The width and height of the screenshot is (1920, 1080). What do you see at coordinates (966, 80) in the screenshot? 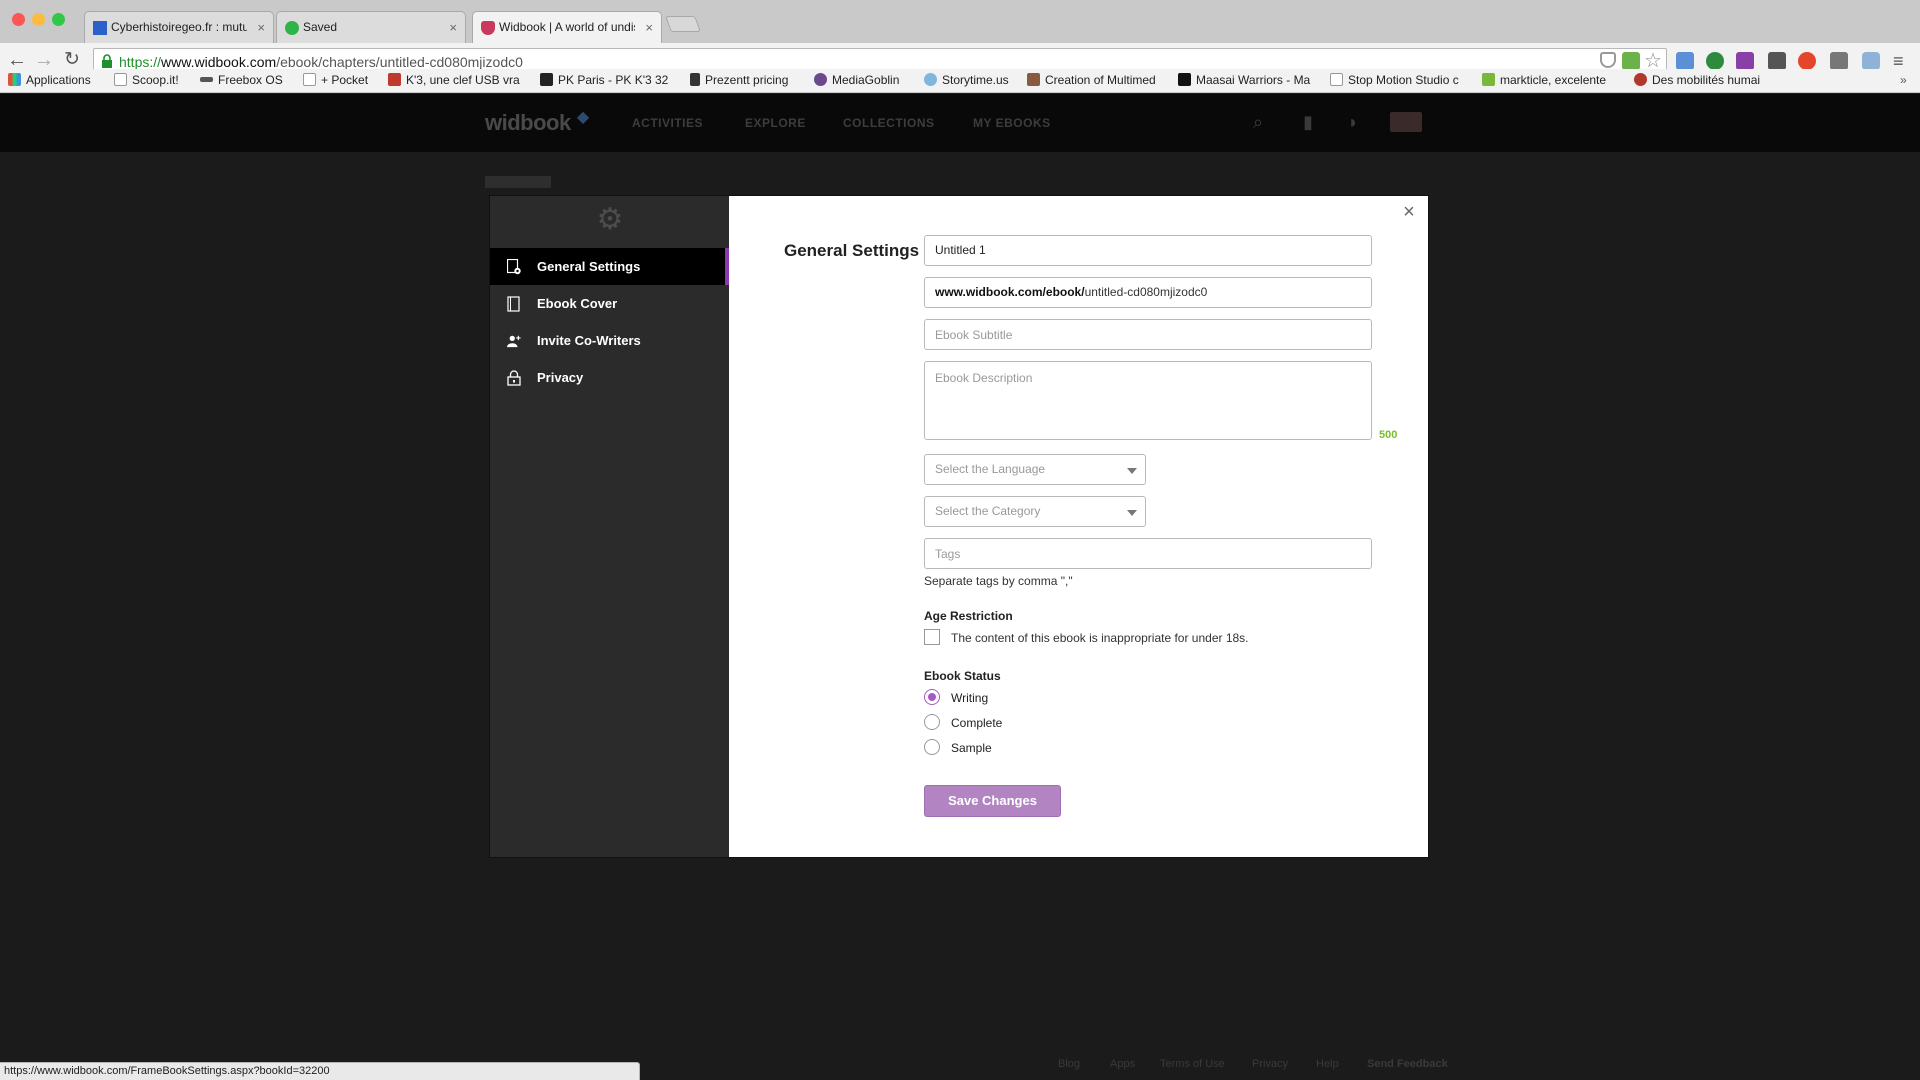
I see `bookmark-item: Storytime.us` at bounding box center [966, 80].